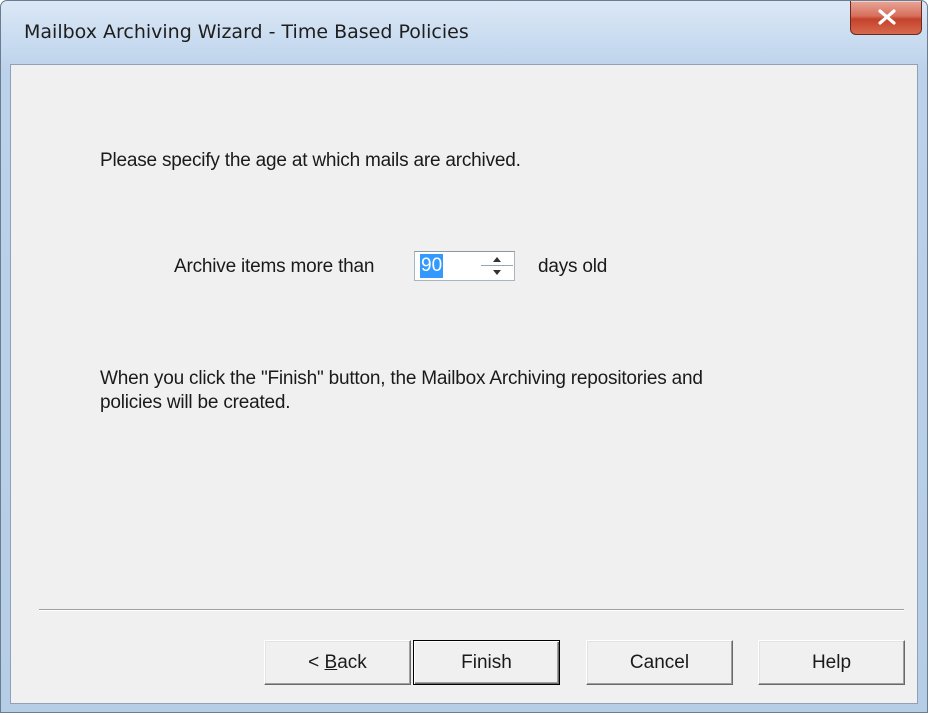  I want to click on arrow-down-icon, so click(497, 272).